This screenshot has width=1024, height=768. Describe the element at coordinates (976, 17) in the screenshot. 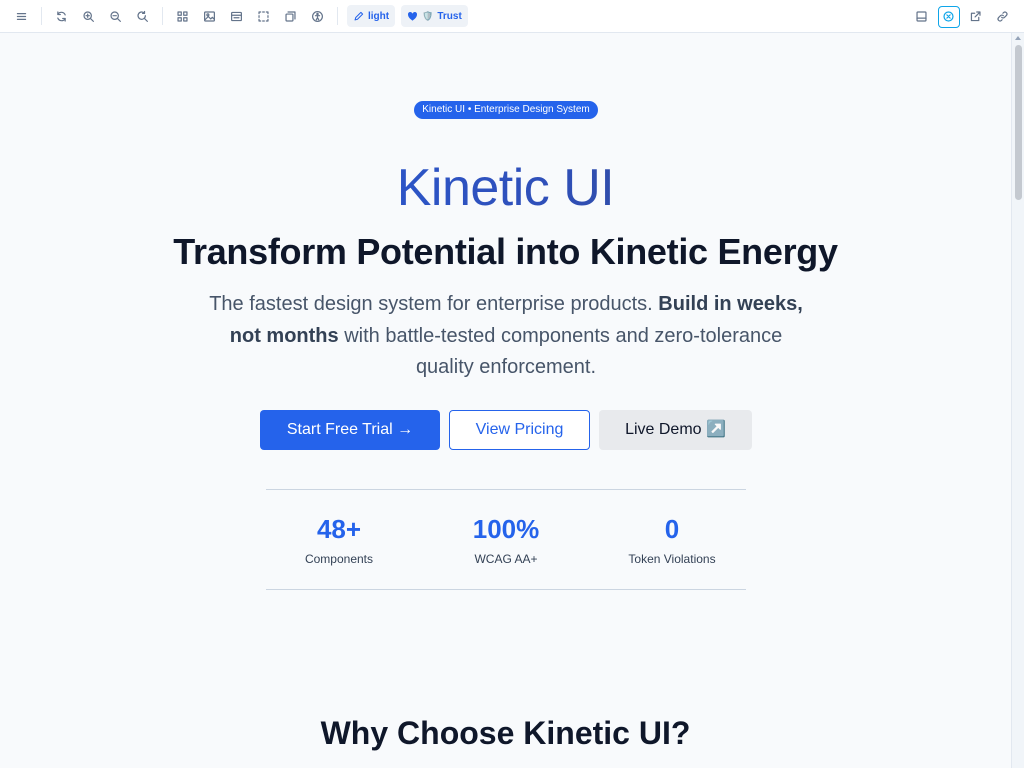

I see `external-link-icon` at that location.